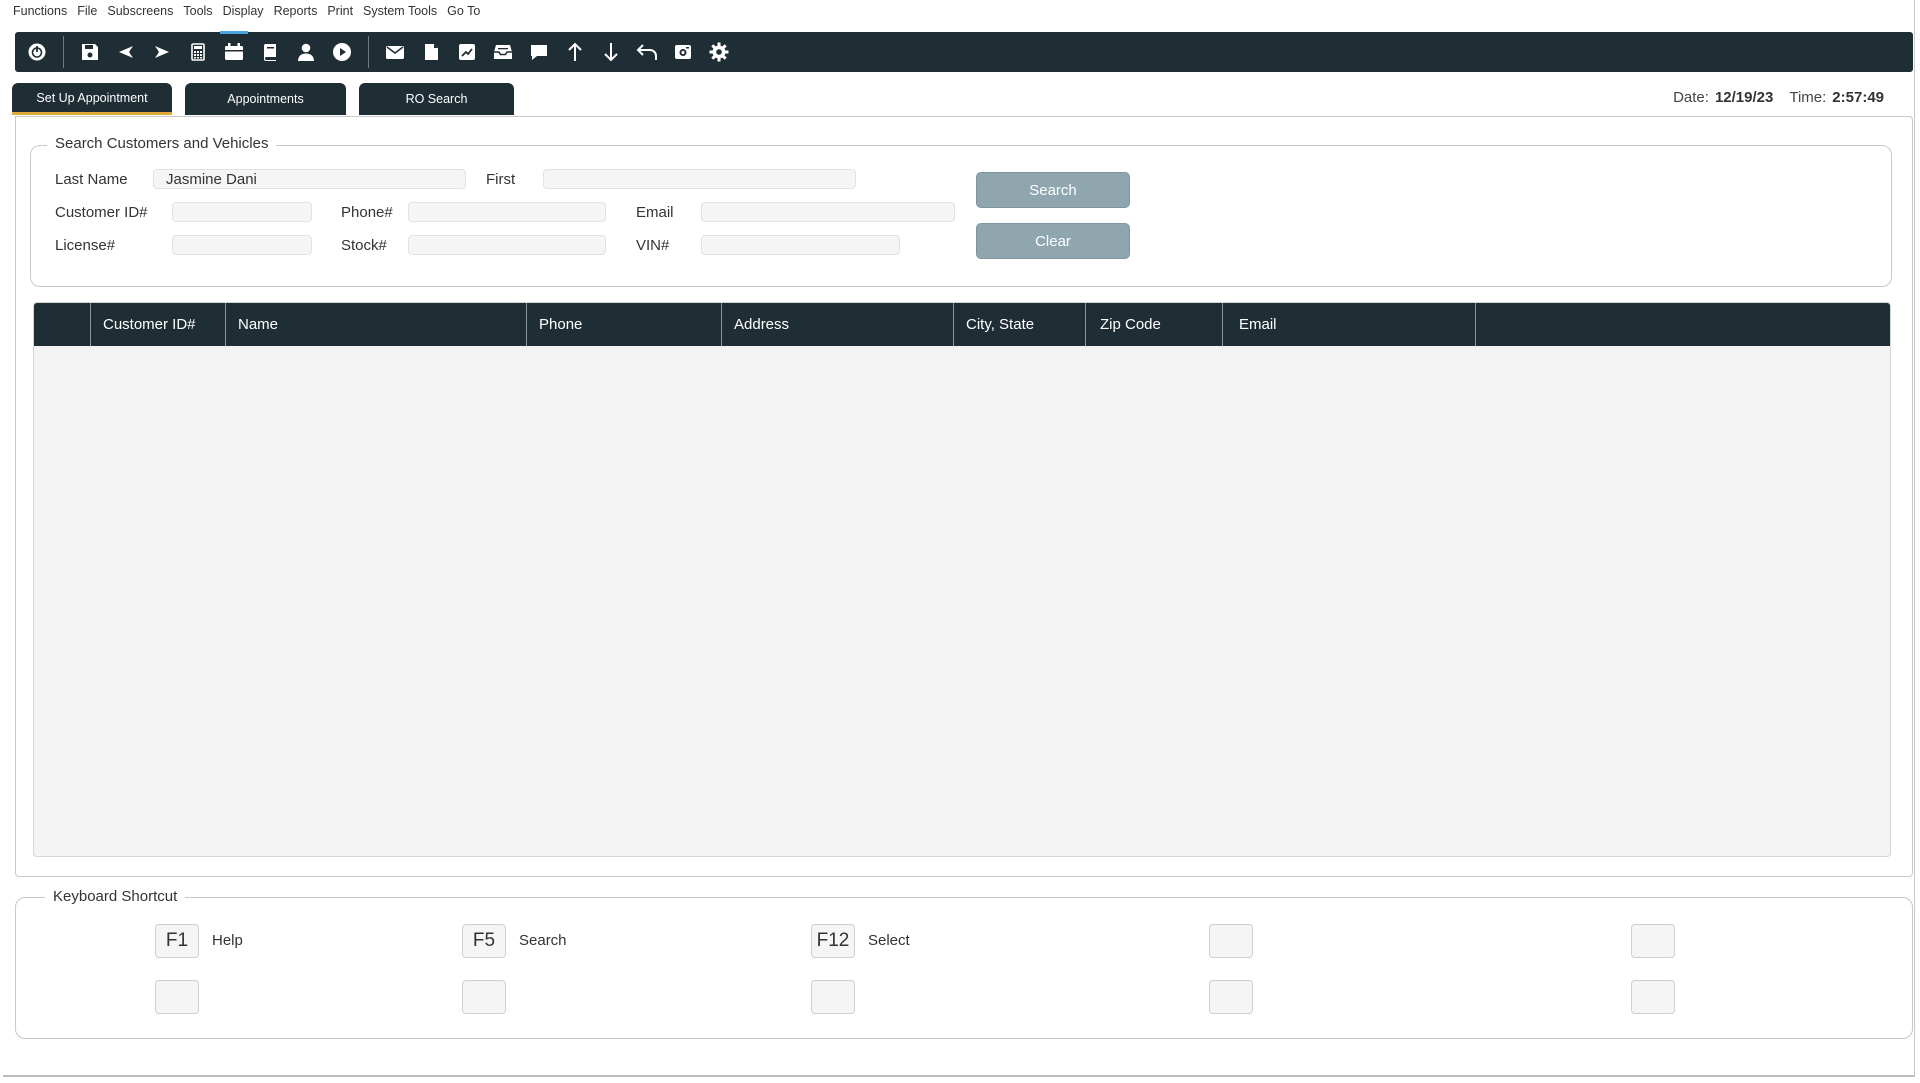 This screenshot has width=1920, height=1083. Describe the element at coordinates (342, 52) in the screenshot. I see `play-icon` at that location.